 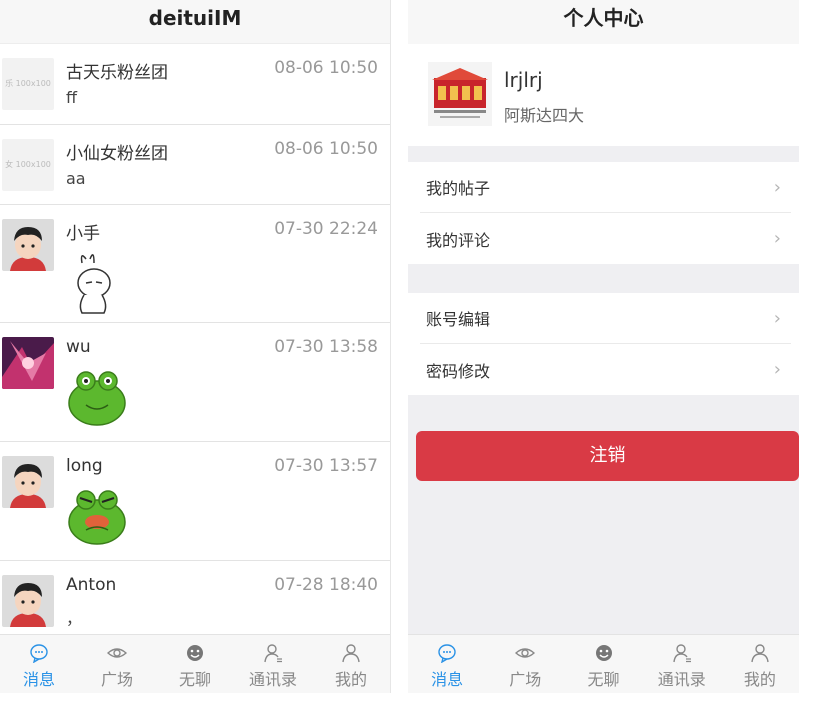 I want to click on menu-group-account: 账号编辑 › 密码修改 ›, so click(x=603, y=344).